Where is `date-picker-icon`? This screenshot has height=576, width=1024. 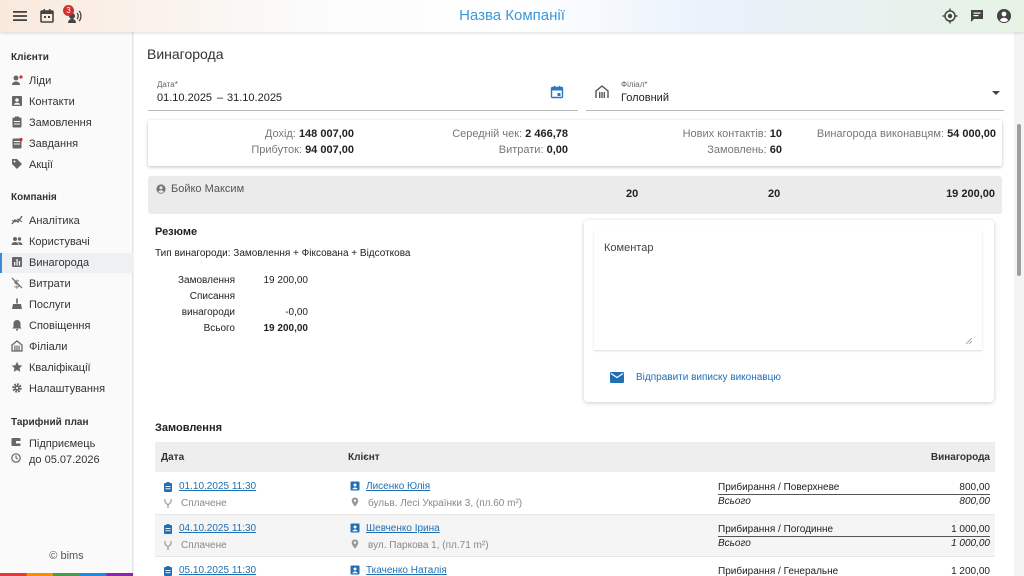 date-picker-icon is located at coordinates (557, 92).